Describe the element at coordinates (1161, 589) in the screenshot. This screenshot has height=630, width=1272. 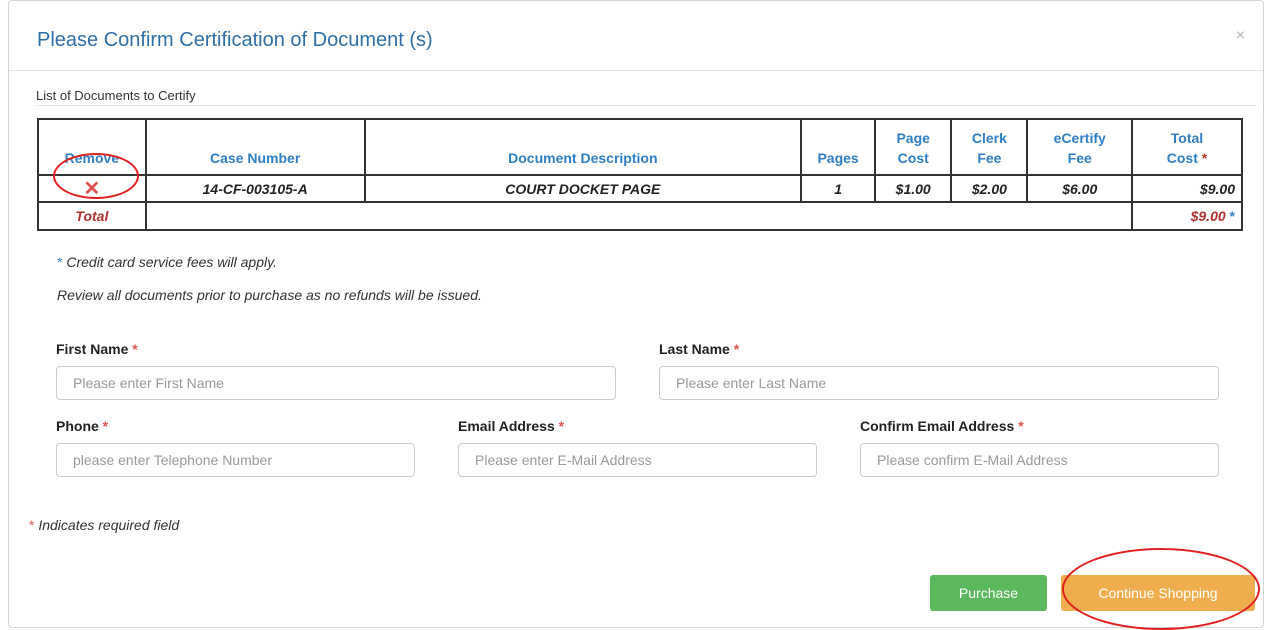
I see `annotation-circle-continue` at that location.